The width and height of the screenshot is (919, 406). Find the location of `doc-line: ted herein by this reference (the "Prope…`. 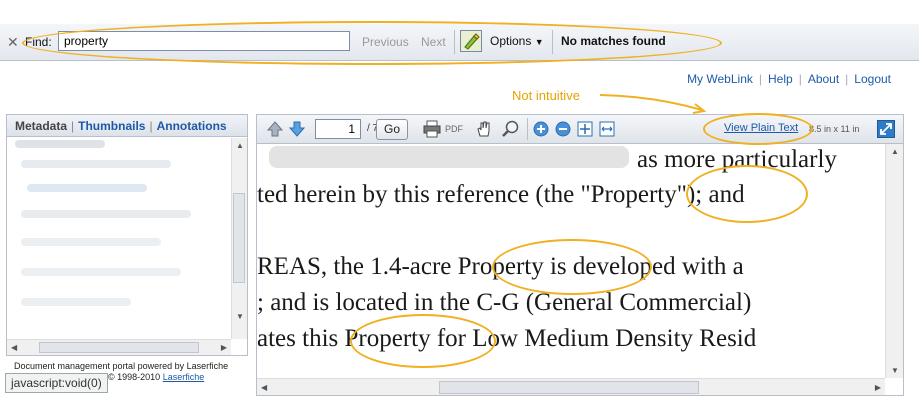

doc-line: ted herein by this reference (the "Prope… is located at coordinates (501, 194).